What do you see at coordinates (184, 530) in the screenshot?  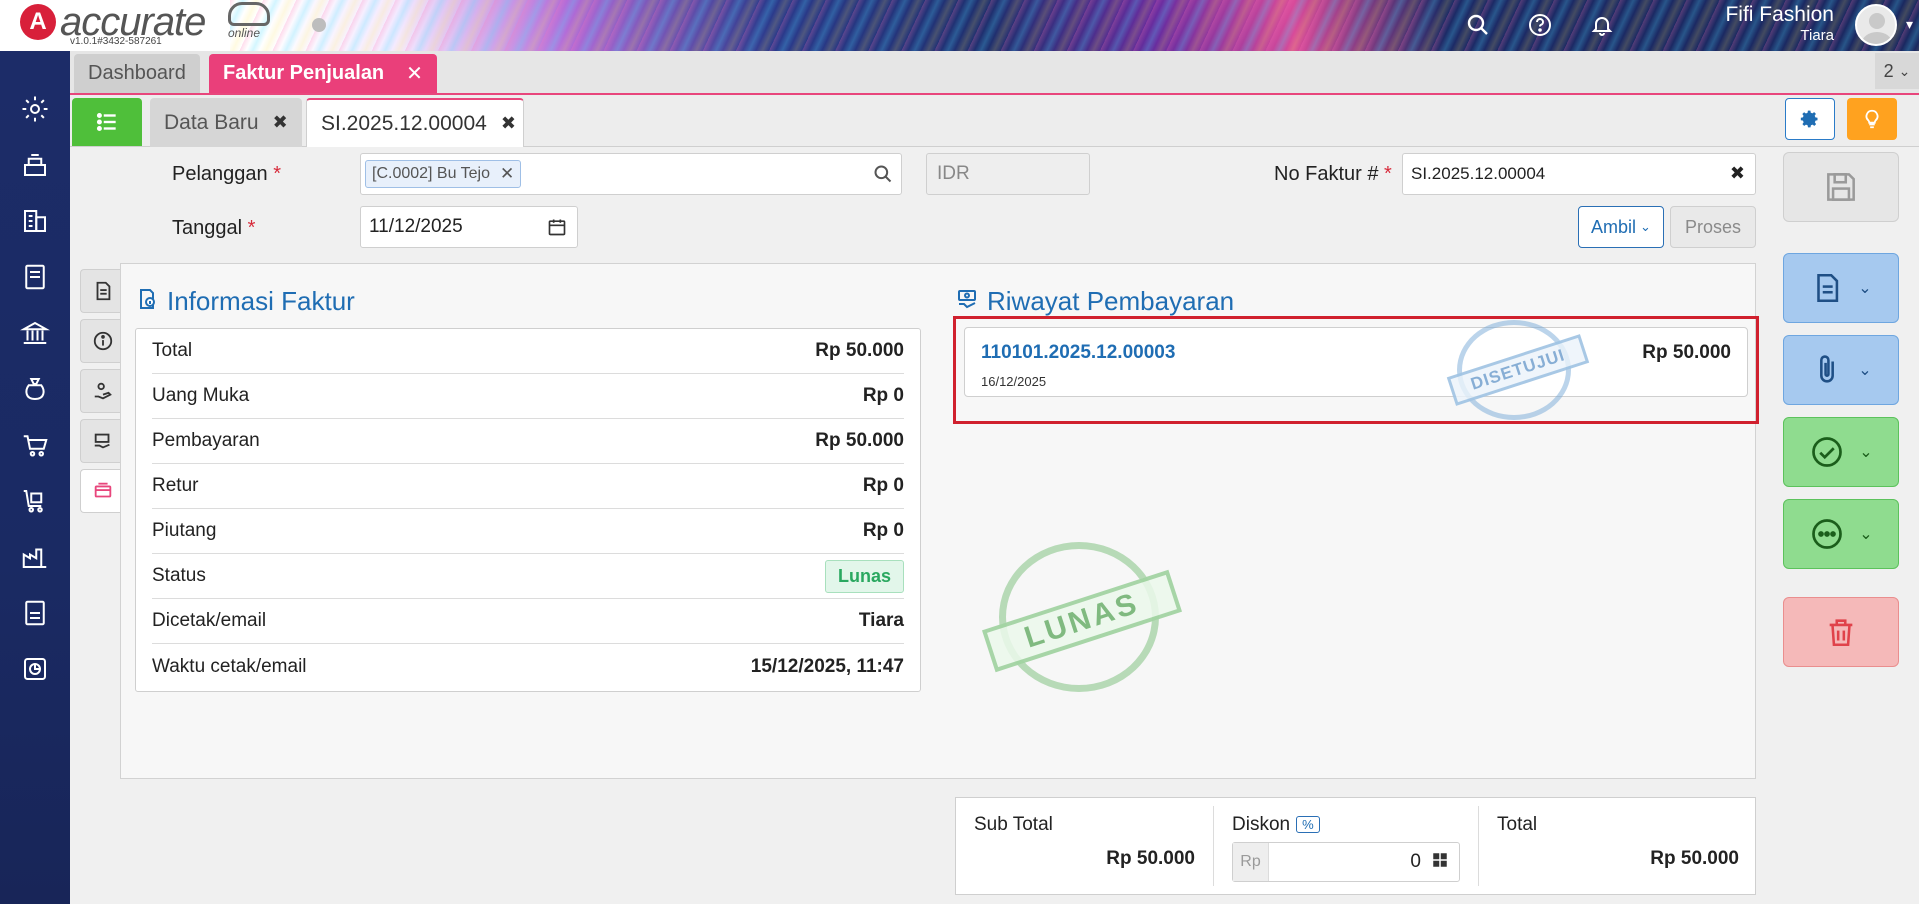 I see `info-label: Piutang` at bounding box center [184, 530].